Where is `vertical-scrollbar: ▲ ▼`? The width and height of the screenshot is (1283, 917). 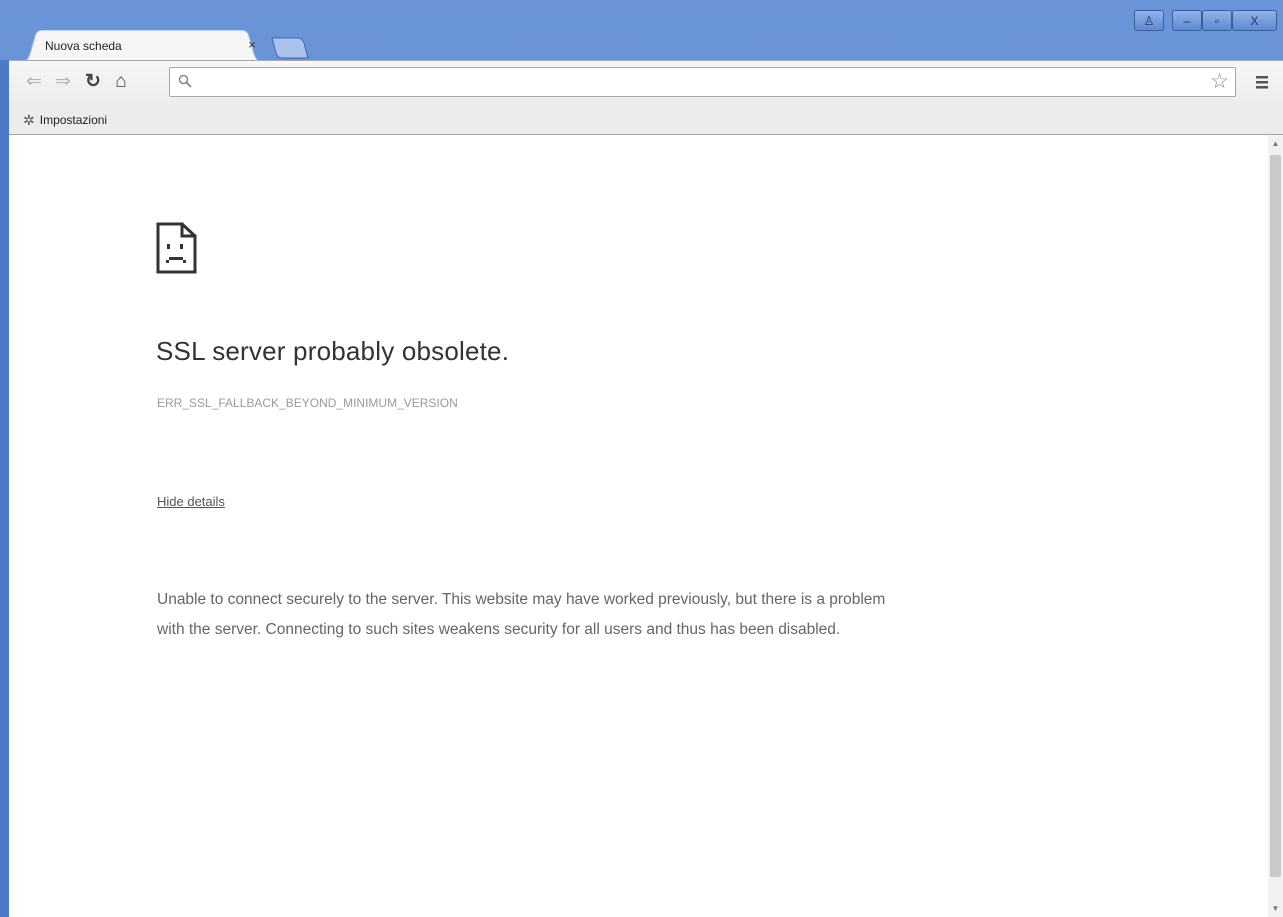 vertical-scrollbar: ▲ ▼ is located at coordinates (1275, 526).